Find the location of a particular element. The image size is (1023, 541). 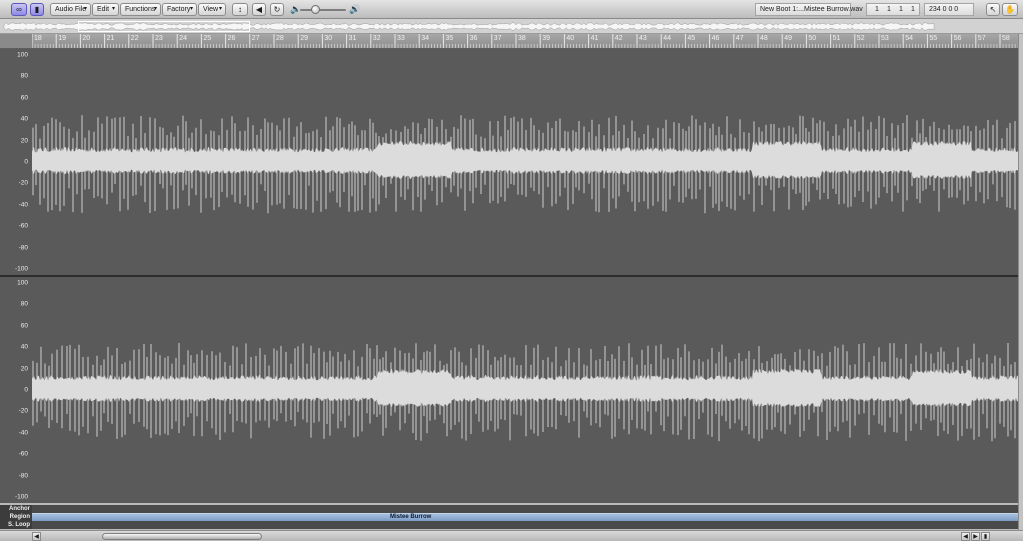

chevron-right-icon: ▶ is located at coordinates (975, 537).